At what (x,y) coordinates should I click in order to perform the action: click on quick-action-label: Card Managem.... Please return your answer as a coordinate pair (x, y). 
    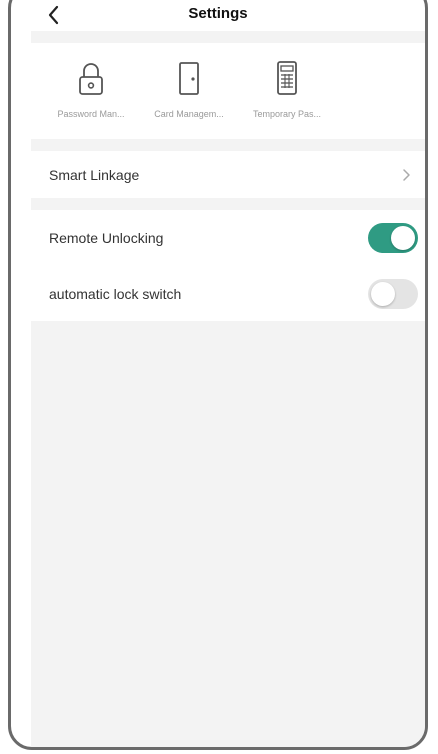
    Looking at the image, I should click on (189, 114).